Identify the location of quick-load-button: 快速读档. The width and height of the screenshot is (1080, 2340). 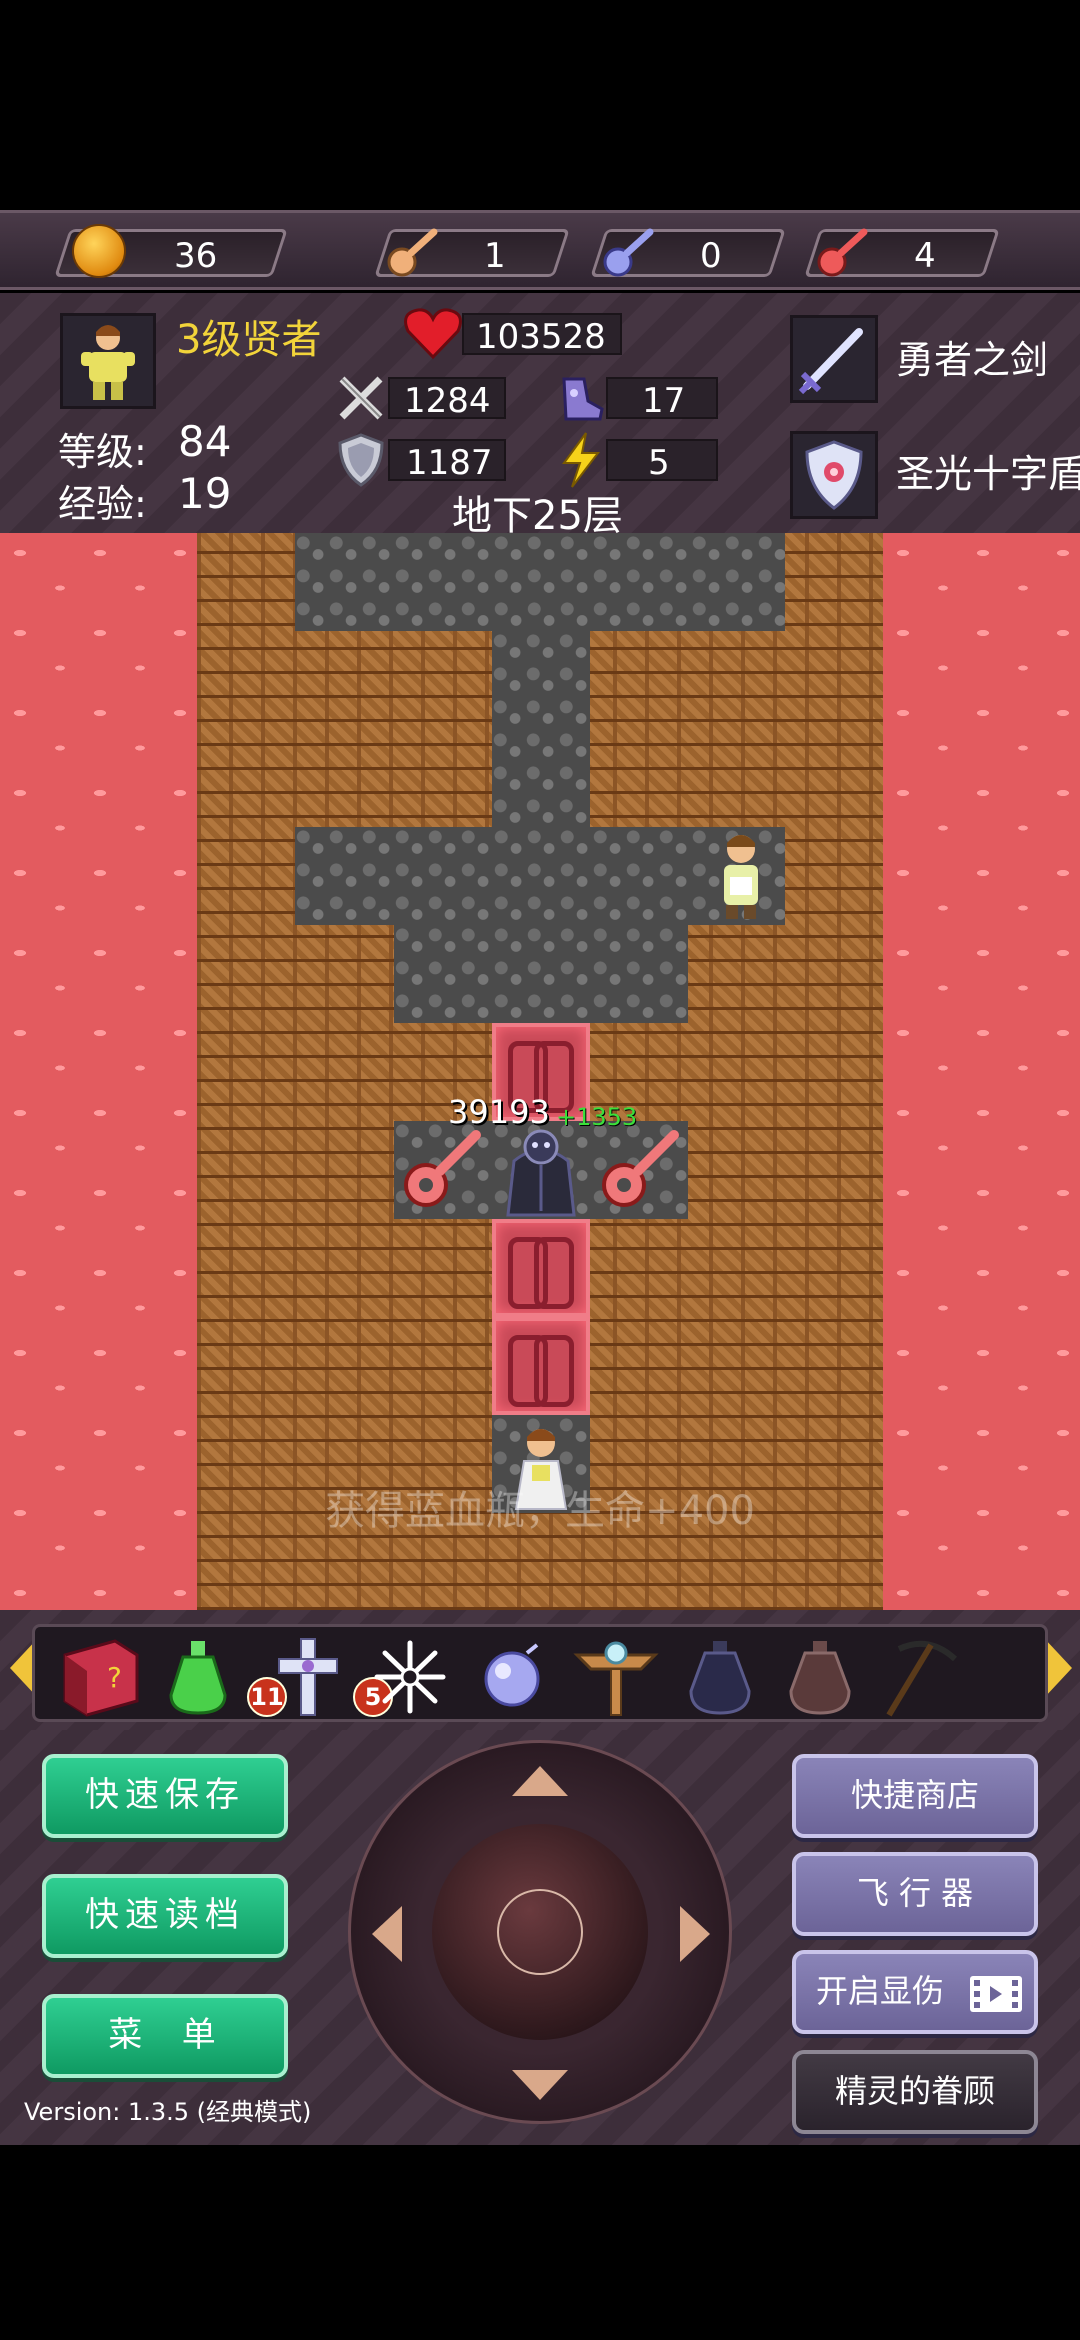
(165, 1916).